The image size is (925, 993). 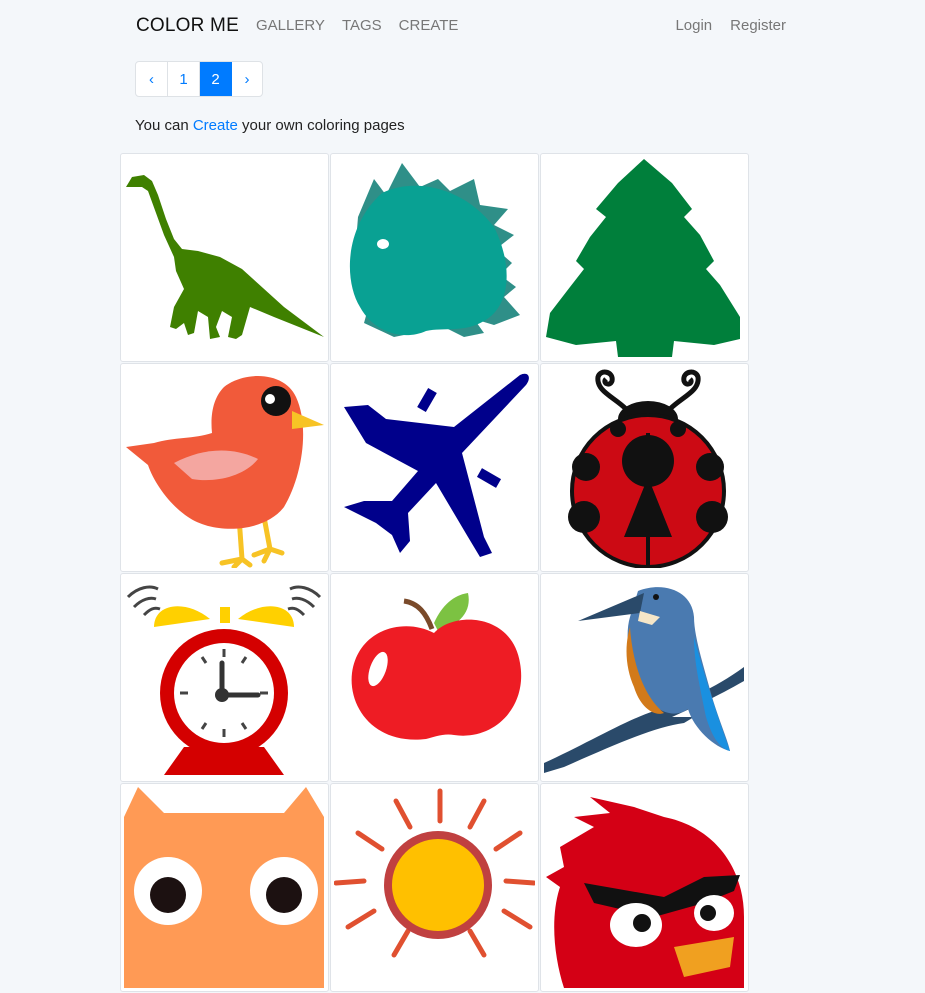 I want to click on alarm-clock-icon, so click(x=224, y=680).